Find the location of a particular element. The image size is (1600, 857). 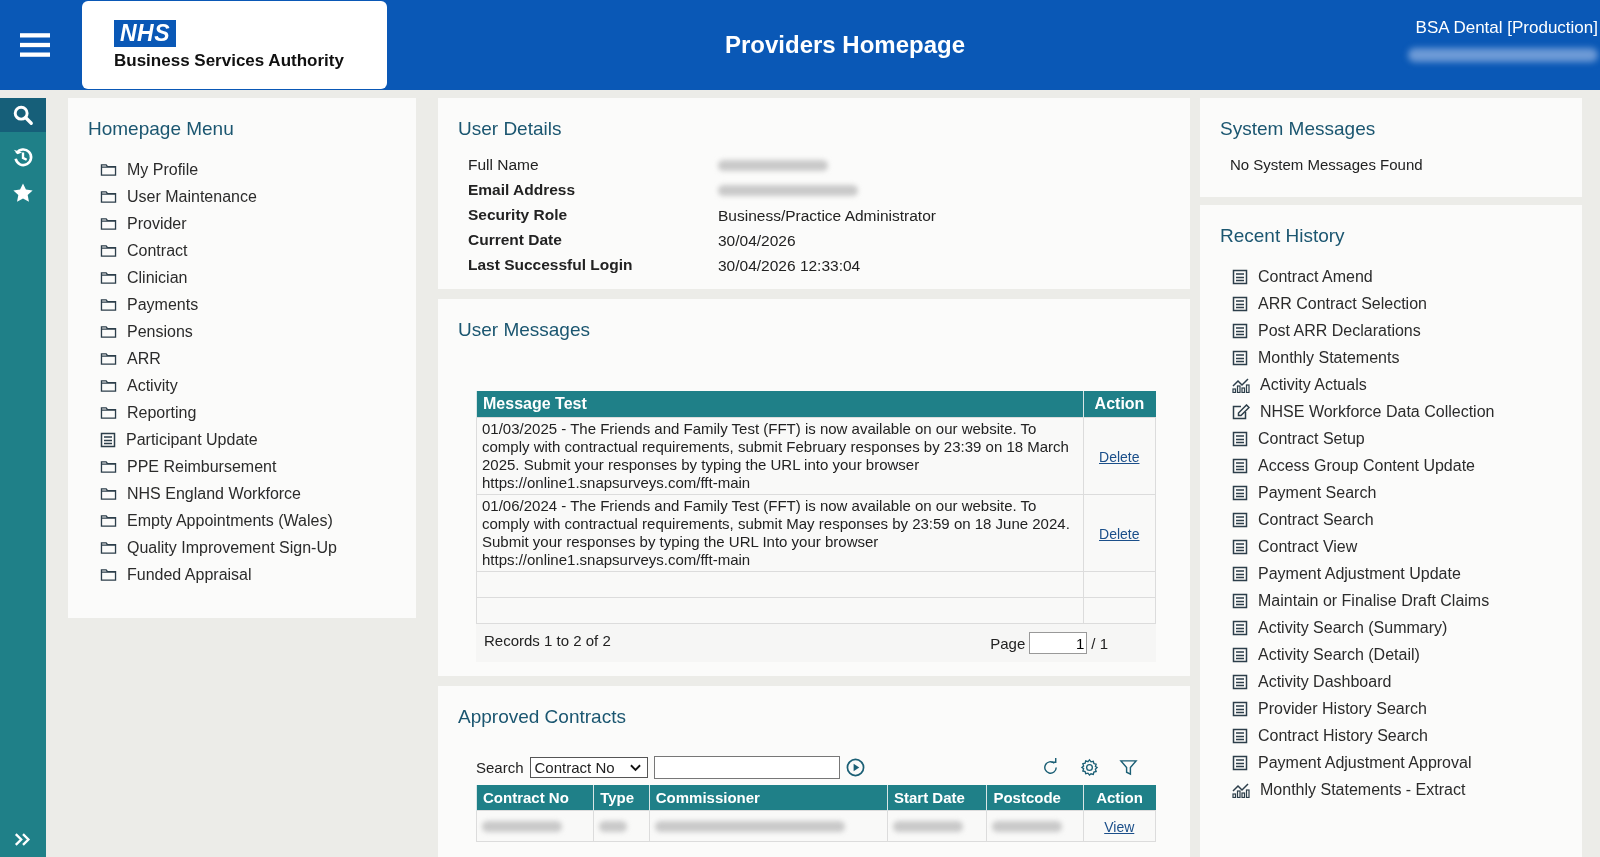

column-header: Type is located at coordinates (621, 798).